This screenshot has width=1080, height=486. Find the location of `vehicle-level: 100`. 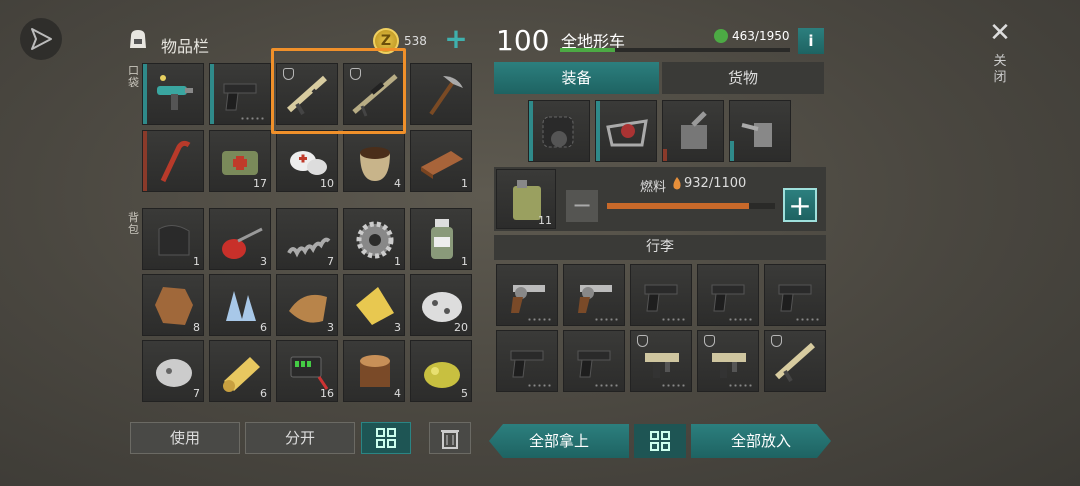

vehicle-level: 100 is located at coordinates (523, 40).